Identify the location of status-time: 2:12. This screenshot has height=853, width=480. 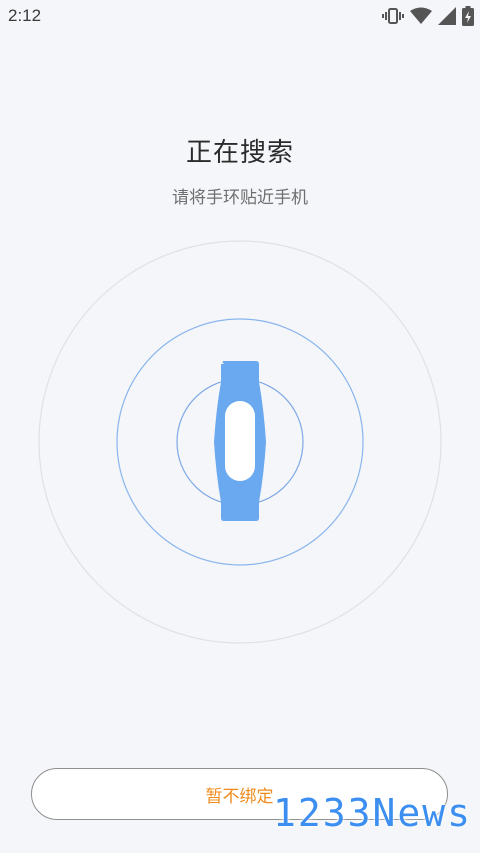
(25, 15).